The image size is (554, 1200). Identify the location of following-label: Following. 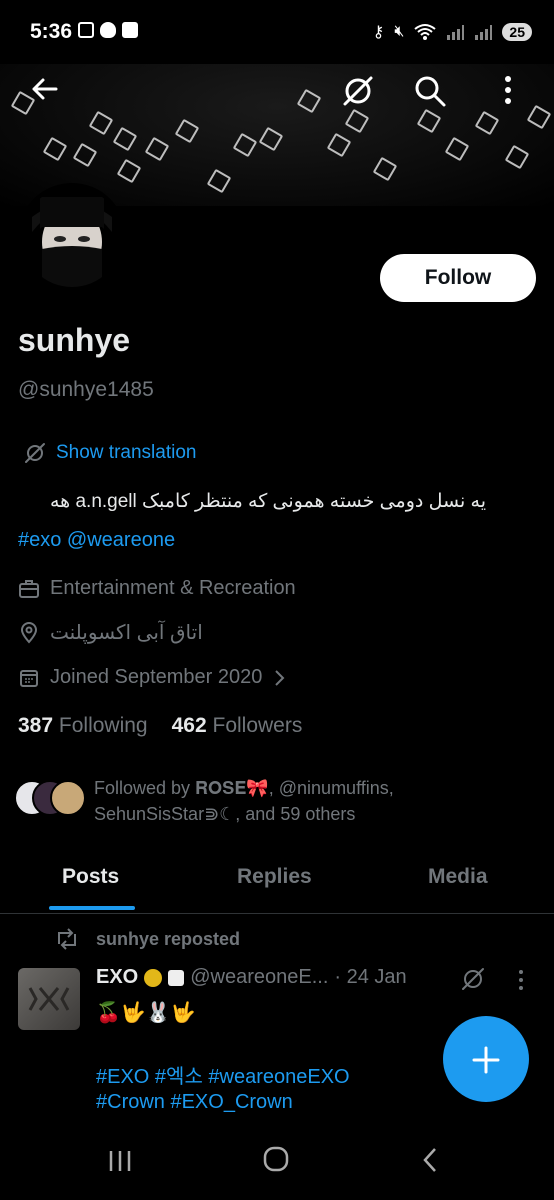
(103, 725).